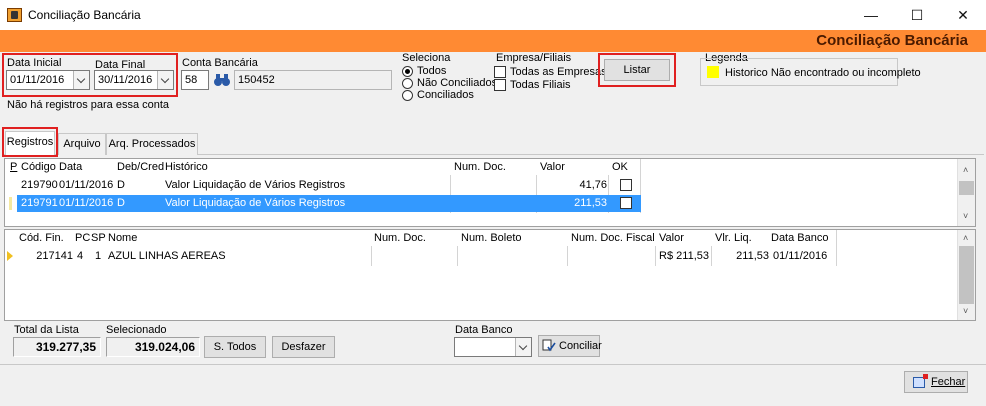 This screenshot has width=986, height=406. Describe the element at coordinates (84, 15) in the screenshot. I see `window-title: Conciliação Bancária` at that location.